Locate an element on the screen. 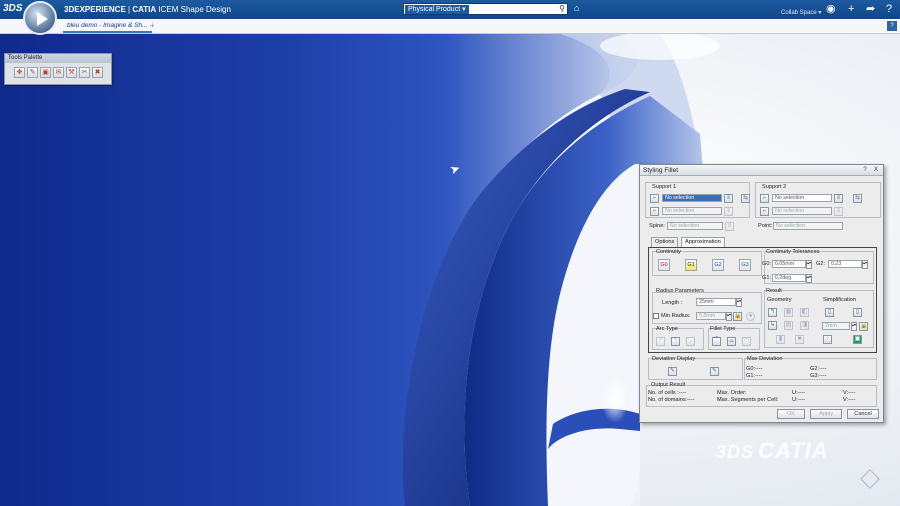 This screenshot has height=506, width=900. min-radius-lock-icon: 🔒 is located at coordinates (737, 316).